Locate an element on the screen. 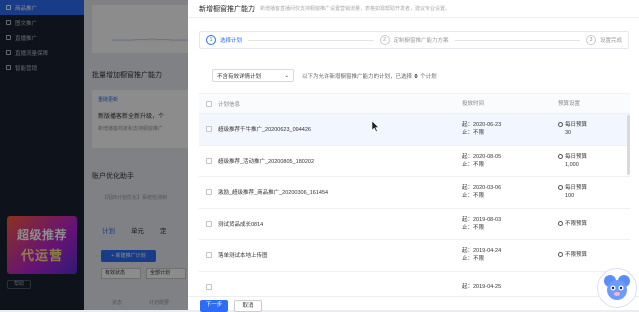 The image size is (639, 312). step-1: 1 选择计划 is located at coordinates (224, 40).